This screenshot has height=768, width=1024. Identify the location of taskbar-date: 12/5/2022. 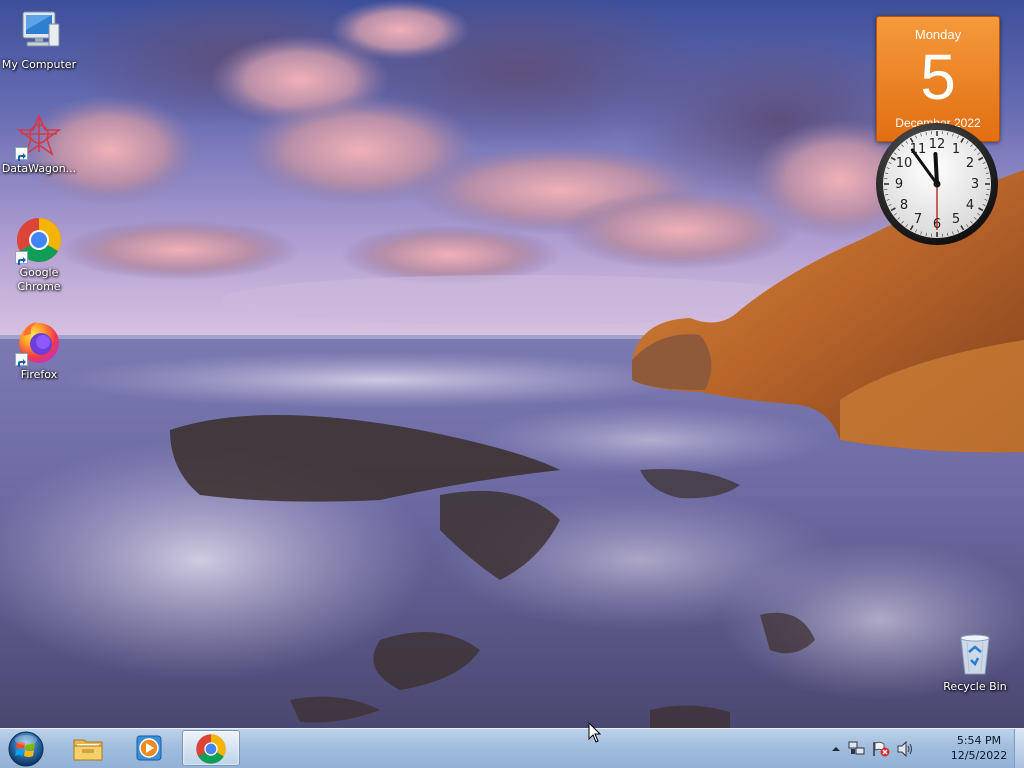
(979, 755).